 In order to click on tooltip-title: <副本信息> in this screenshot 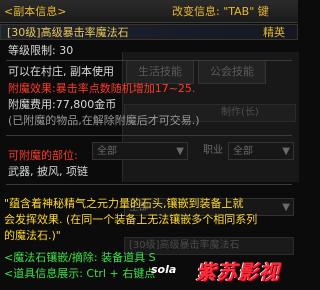, I will do `click(35, 11)`.